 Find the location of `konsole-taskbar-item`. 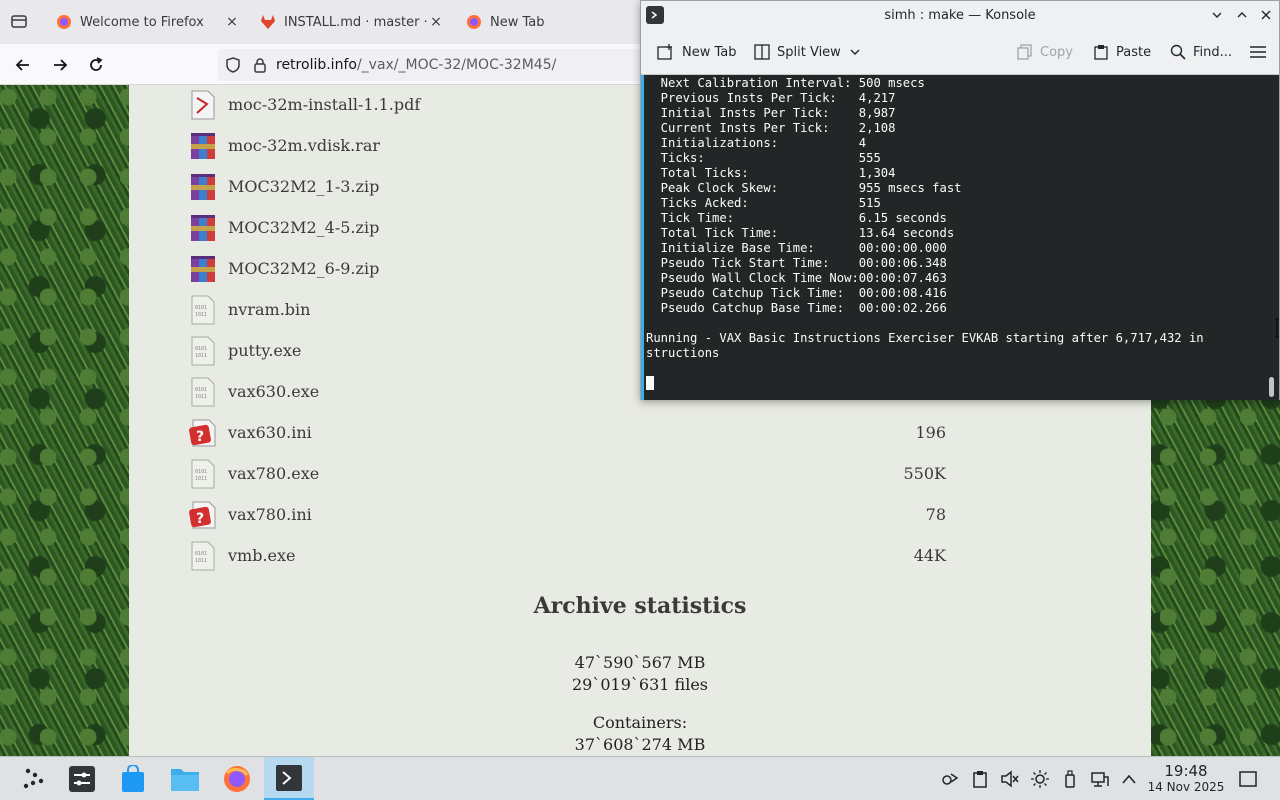

konsole-taskbar-item is located at coordinates (289, 778).